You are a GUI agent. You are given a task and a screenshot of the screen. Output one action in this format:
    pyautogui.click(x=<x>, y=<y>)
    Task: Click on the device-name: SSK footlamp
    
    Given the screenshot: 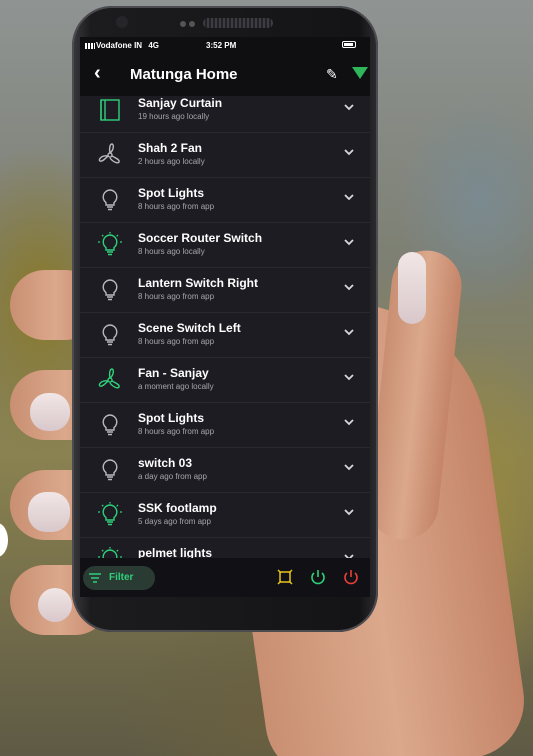 What is the action you would take?
    pyautogui.click(x=177, y=508)
    